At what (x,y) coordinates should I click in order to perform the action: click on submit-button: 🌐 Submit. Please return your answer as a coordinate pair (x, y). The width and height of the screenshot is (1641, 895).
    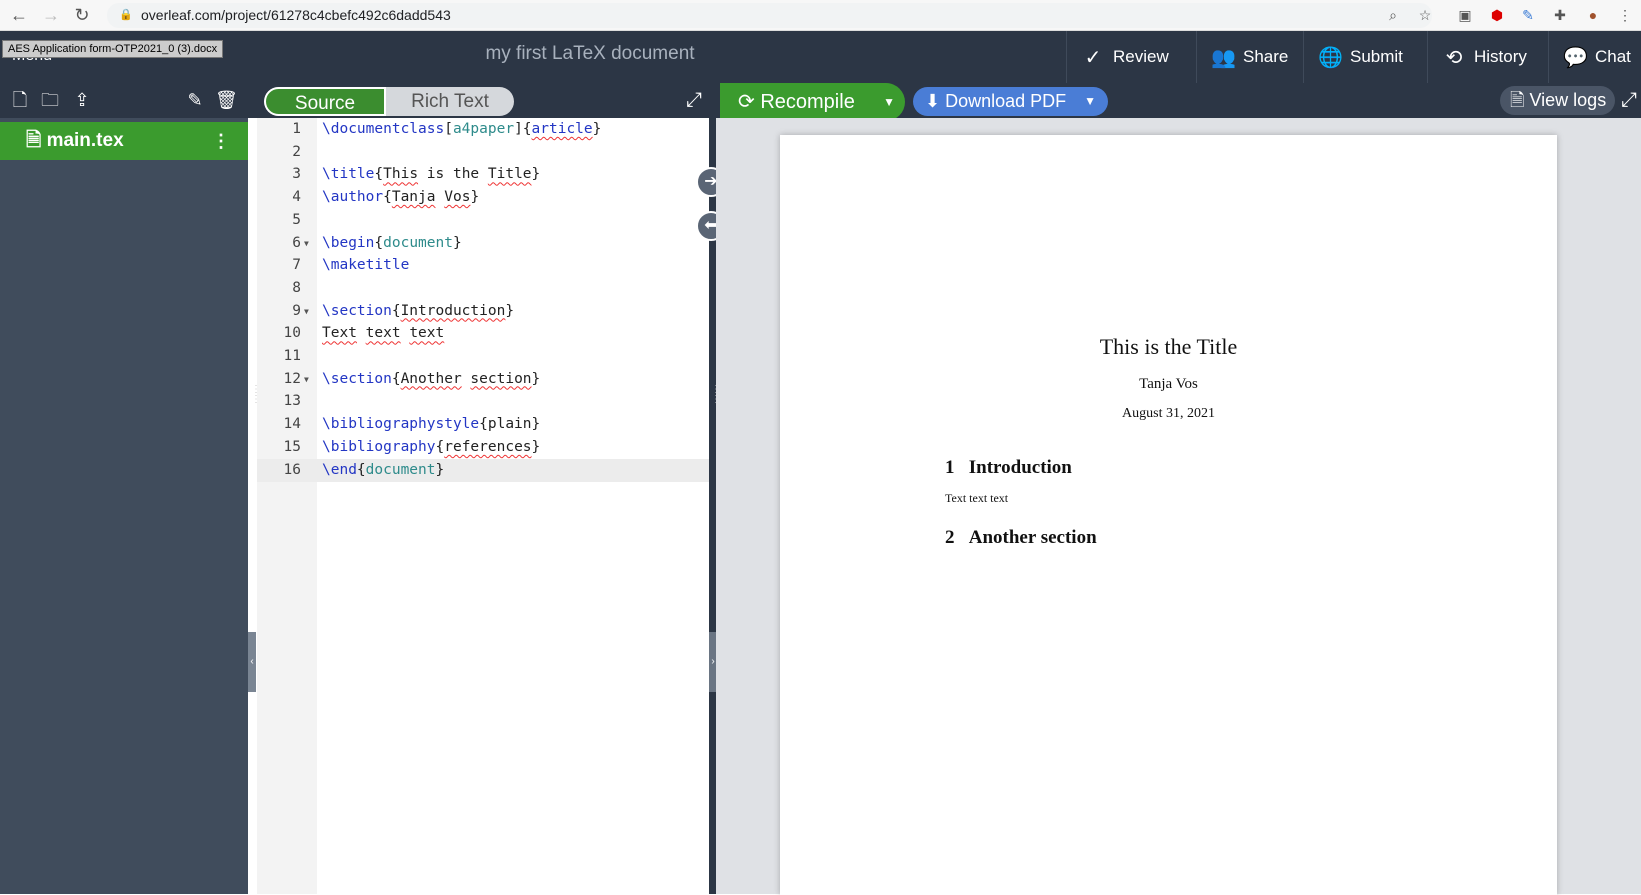
    Looking at the image, I should click on (1360, 57).